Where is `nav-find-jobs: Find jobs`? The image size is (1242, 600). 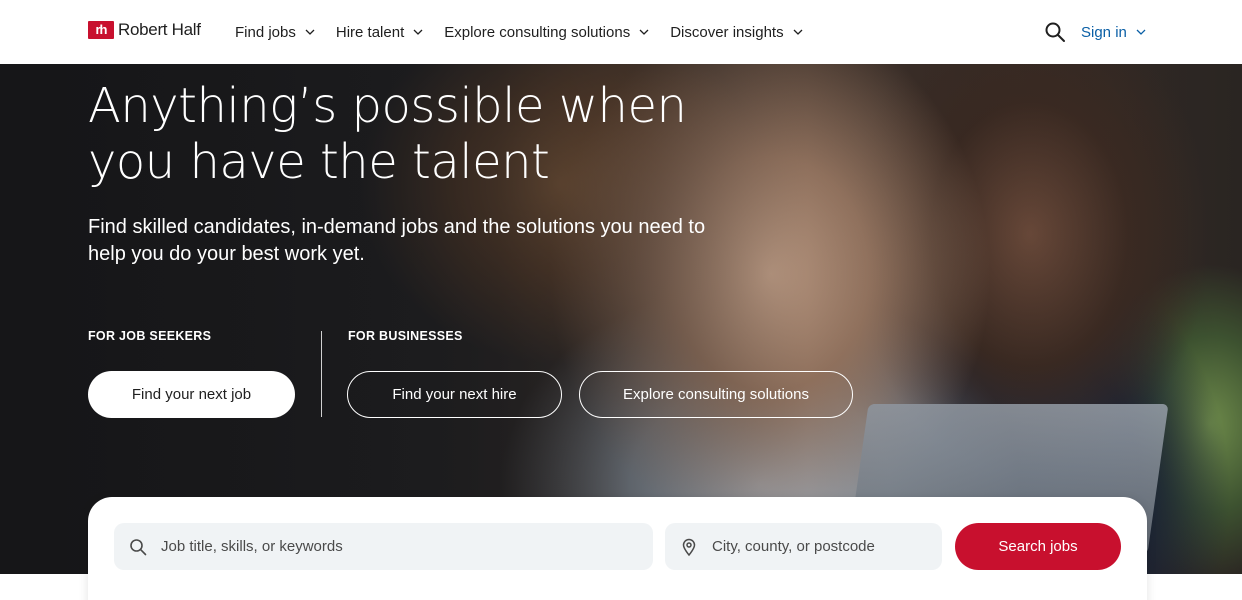 nav-find-jobs: Find jobs is located at coordinates (275, 32).